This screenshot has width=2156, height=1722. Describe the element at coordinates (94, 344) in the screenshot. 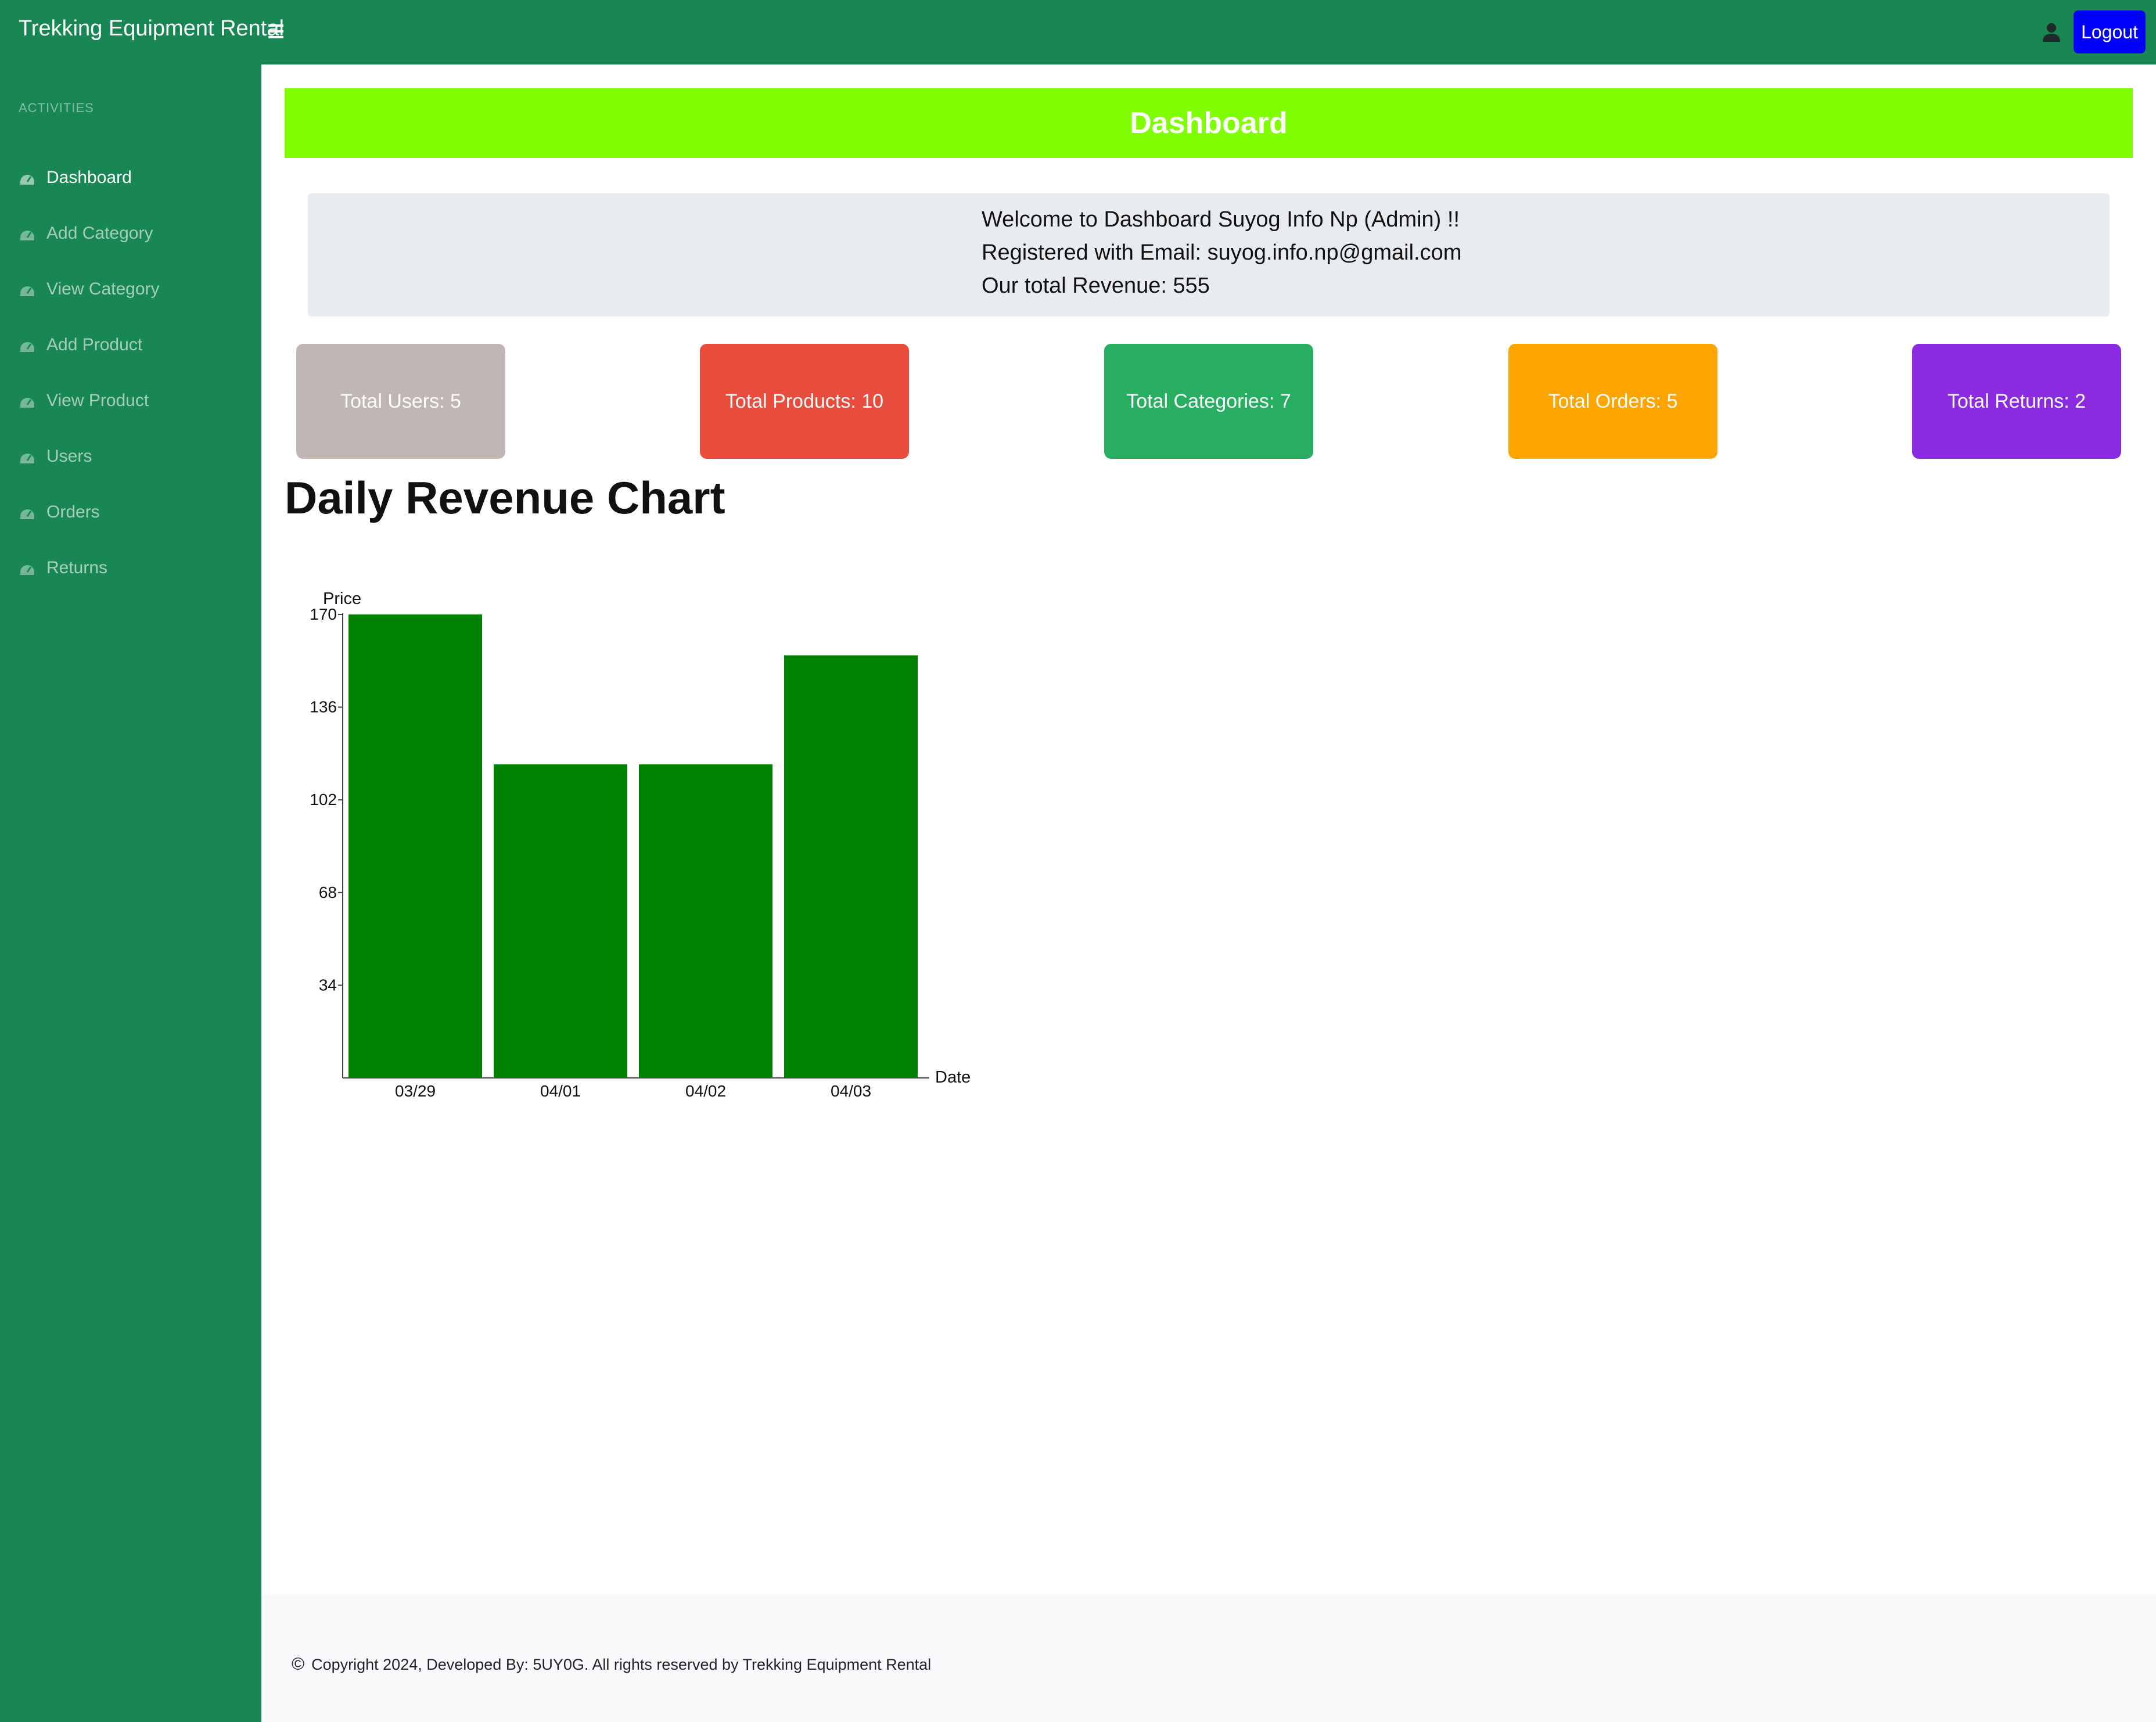

I see `sidebar-item-label: Add Product` at that location.